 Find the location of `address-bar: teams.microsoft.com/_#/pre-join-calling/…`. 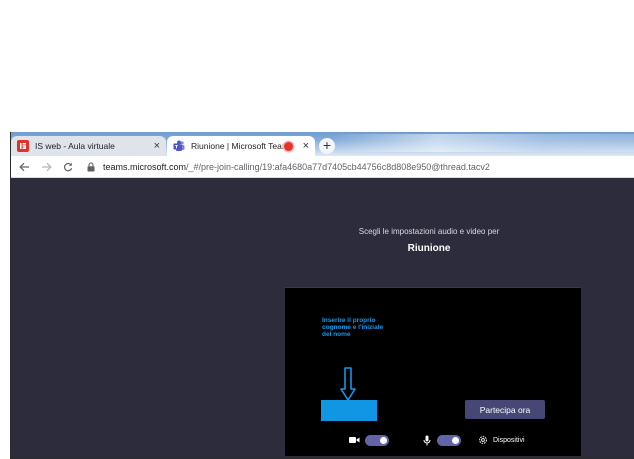

address-bar: teams.microsoft.com/_#/pre-join-calling/… is located at coordinates (296, 167).